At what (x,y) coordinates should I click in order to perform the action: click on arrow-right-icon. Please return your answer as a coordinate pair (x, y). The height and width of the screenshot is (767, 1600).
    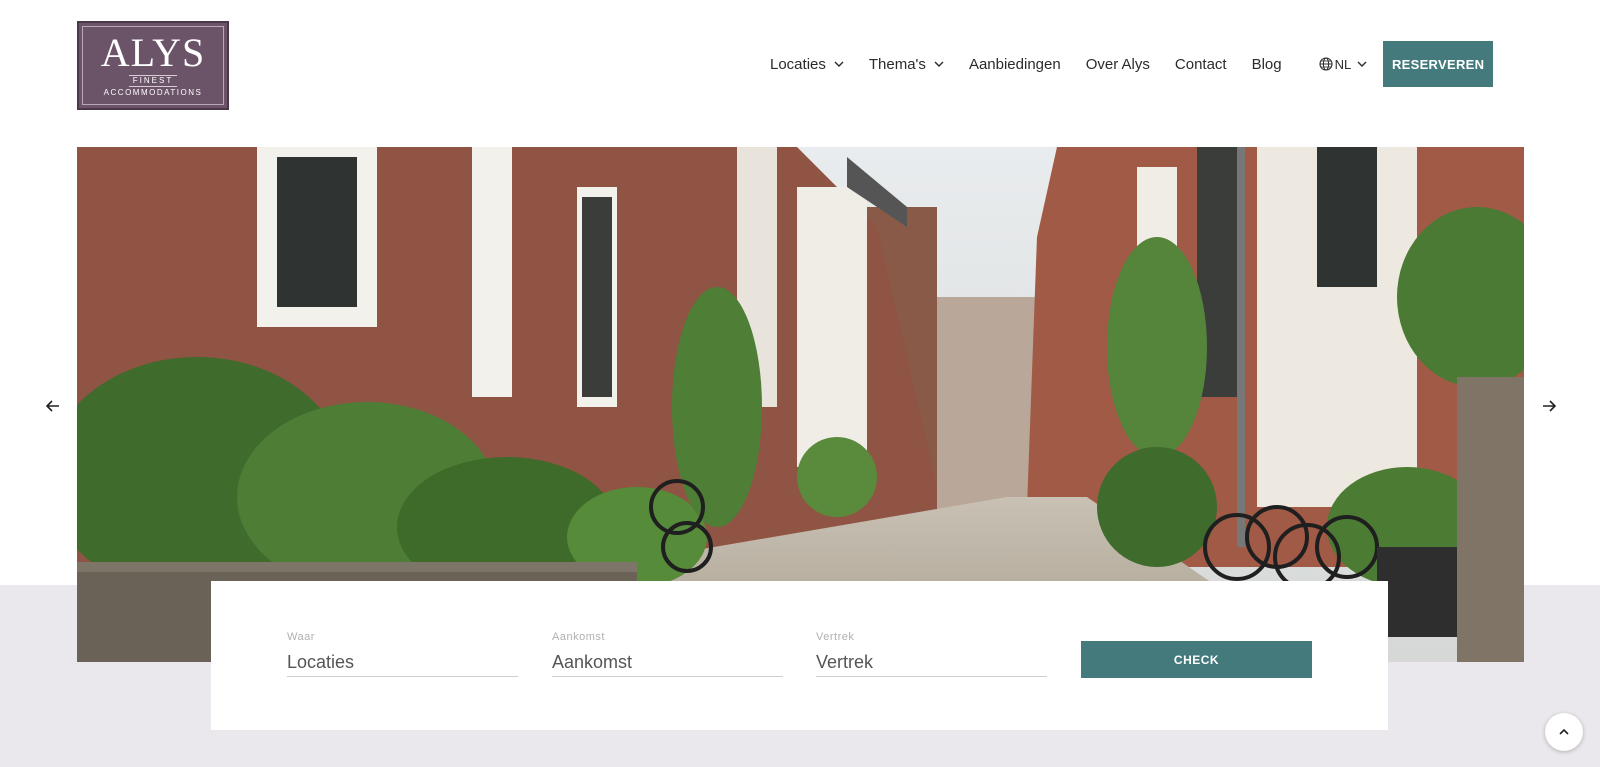
    Looking at the image, I should click on (1549, 406).